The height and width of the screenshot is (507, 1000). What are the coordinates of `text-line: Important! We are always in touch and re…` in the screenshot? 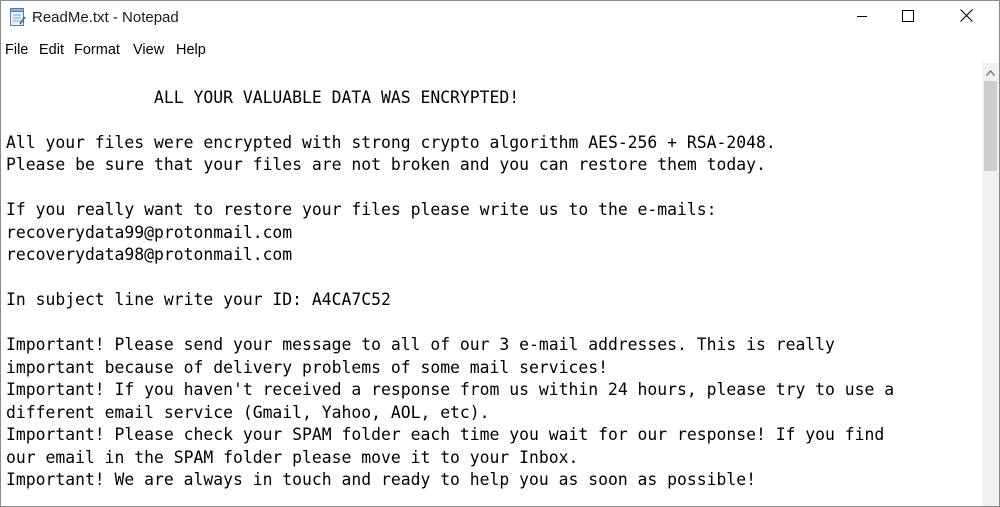 It's located at (381, 479).